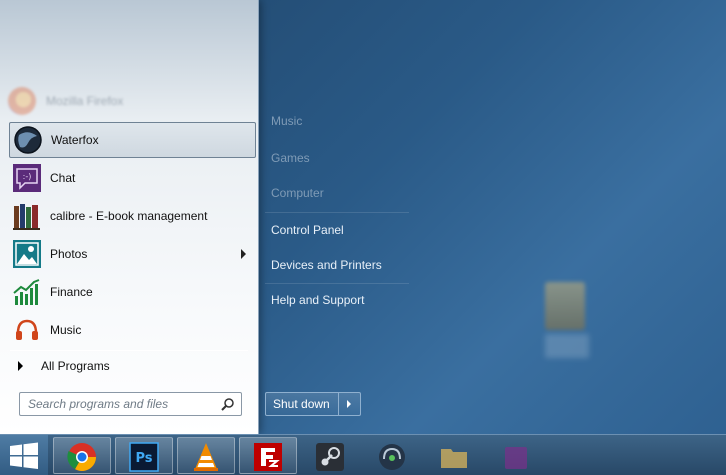  I want to click on taskbar-teamspeak, so click(392, 455).